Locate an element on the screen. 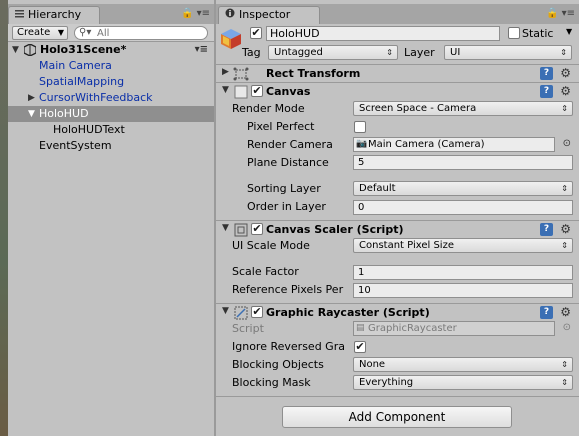 The height and width of the screenshot is (436, 579). blocking-mask-dropdown: Everything ⇕ is located at coordinates (463, 382).